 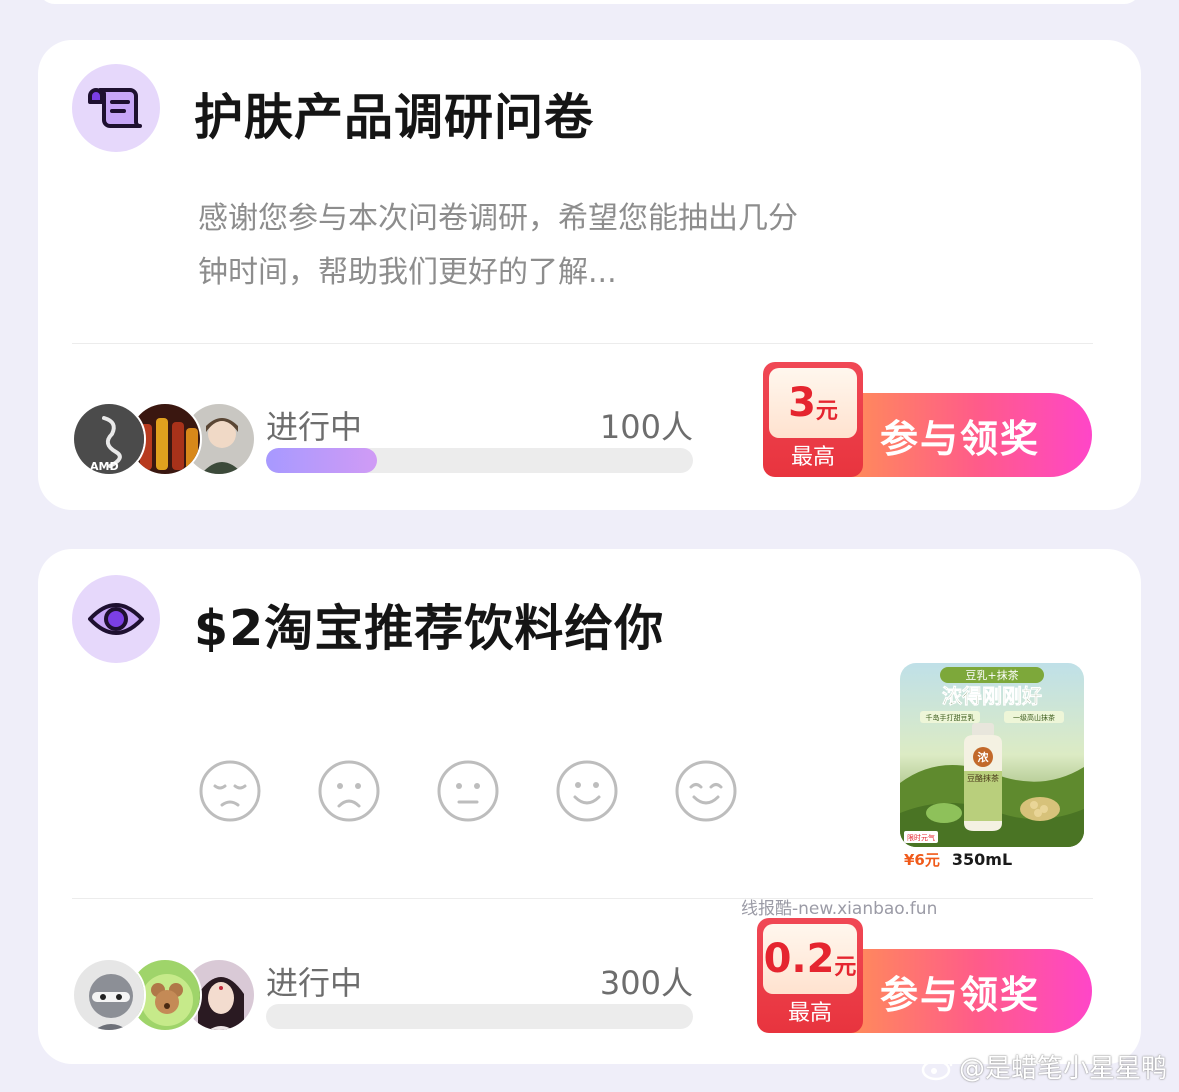 What do you see at coordinates (230, 791) in the screenshot?
I see `very-unhappy-face-icon` at bounding box center [230, 791].